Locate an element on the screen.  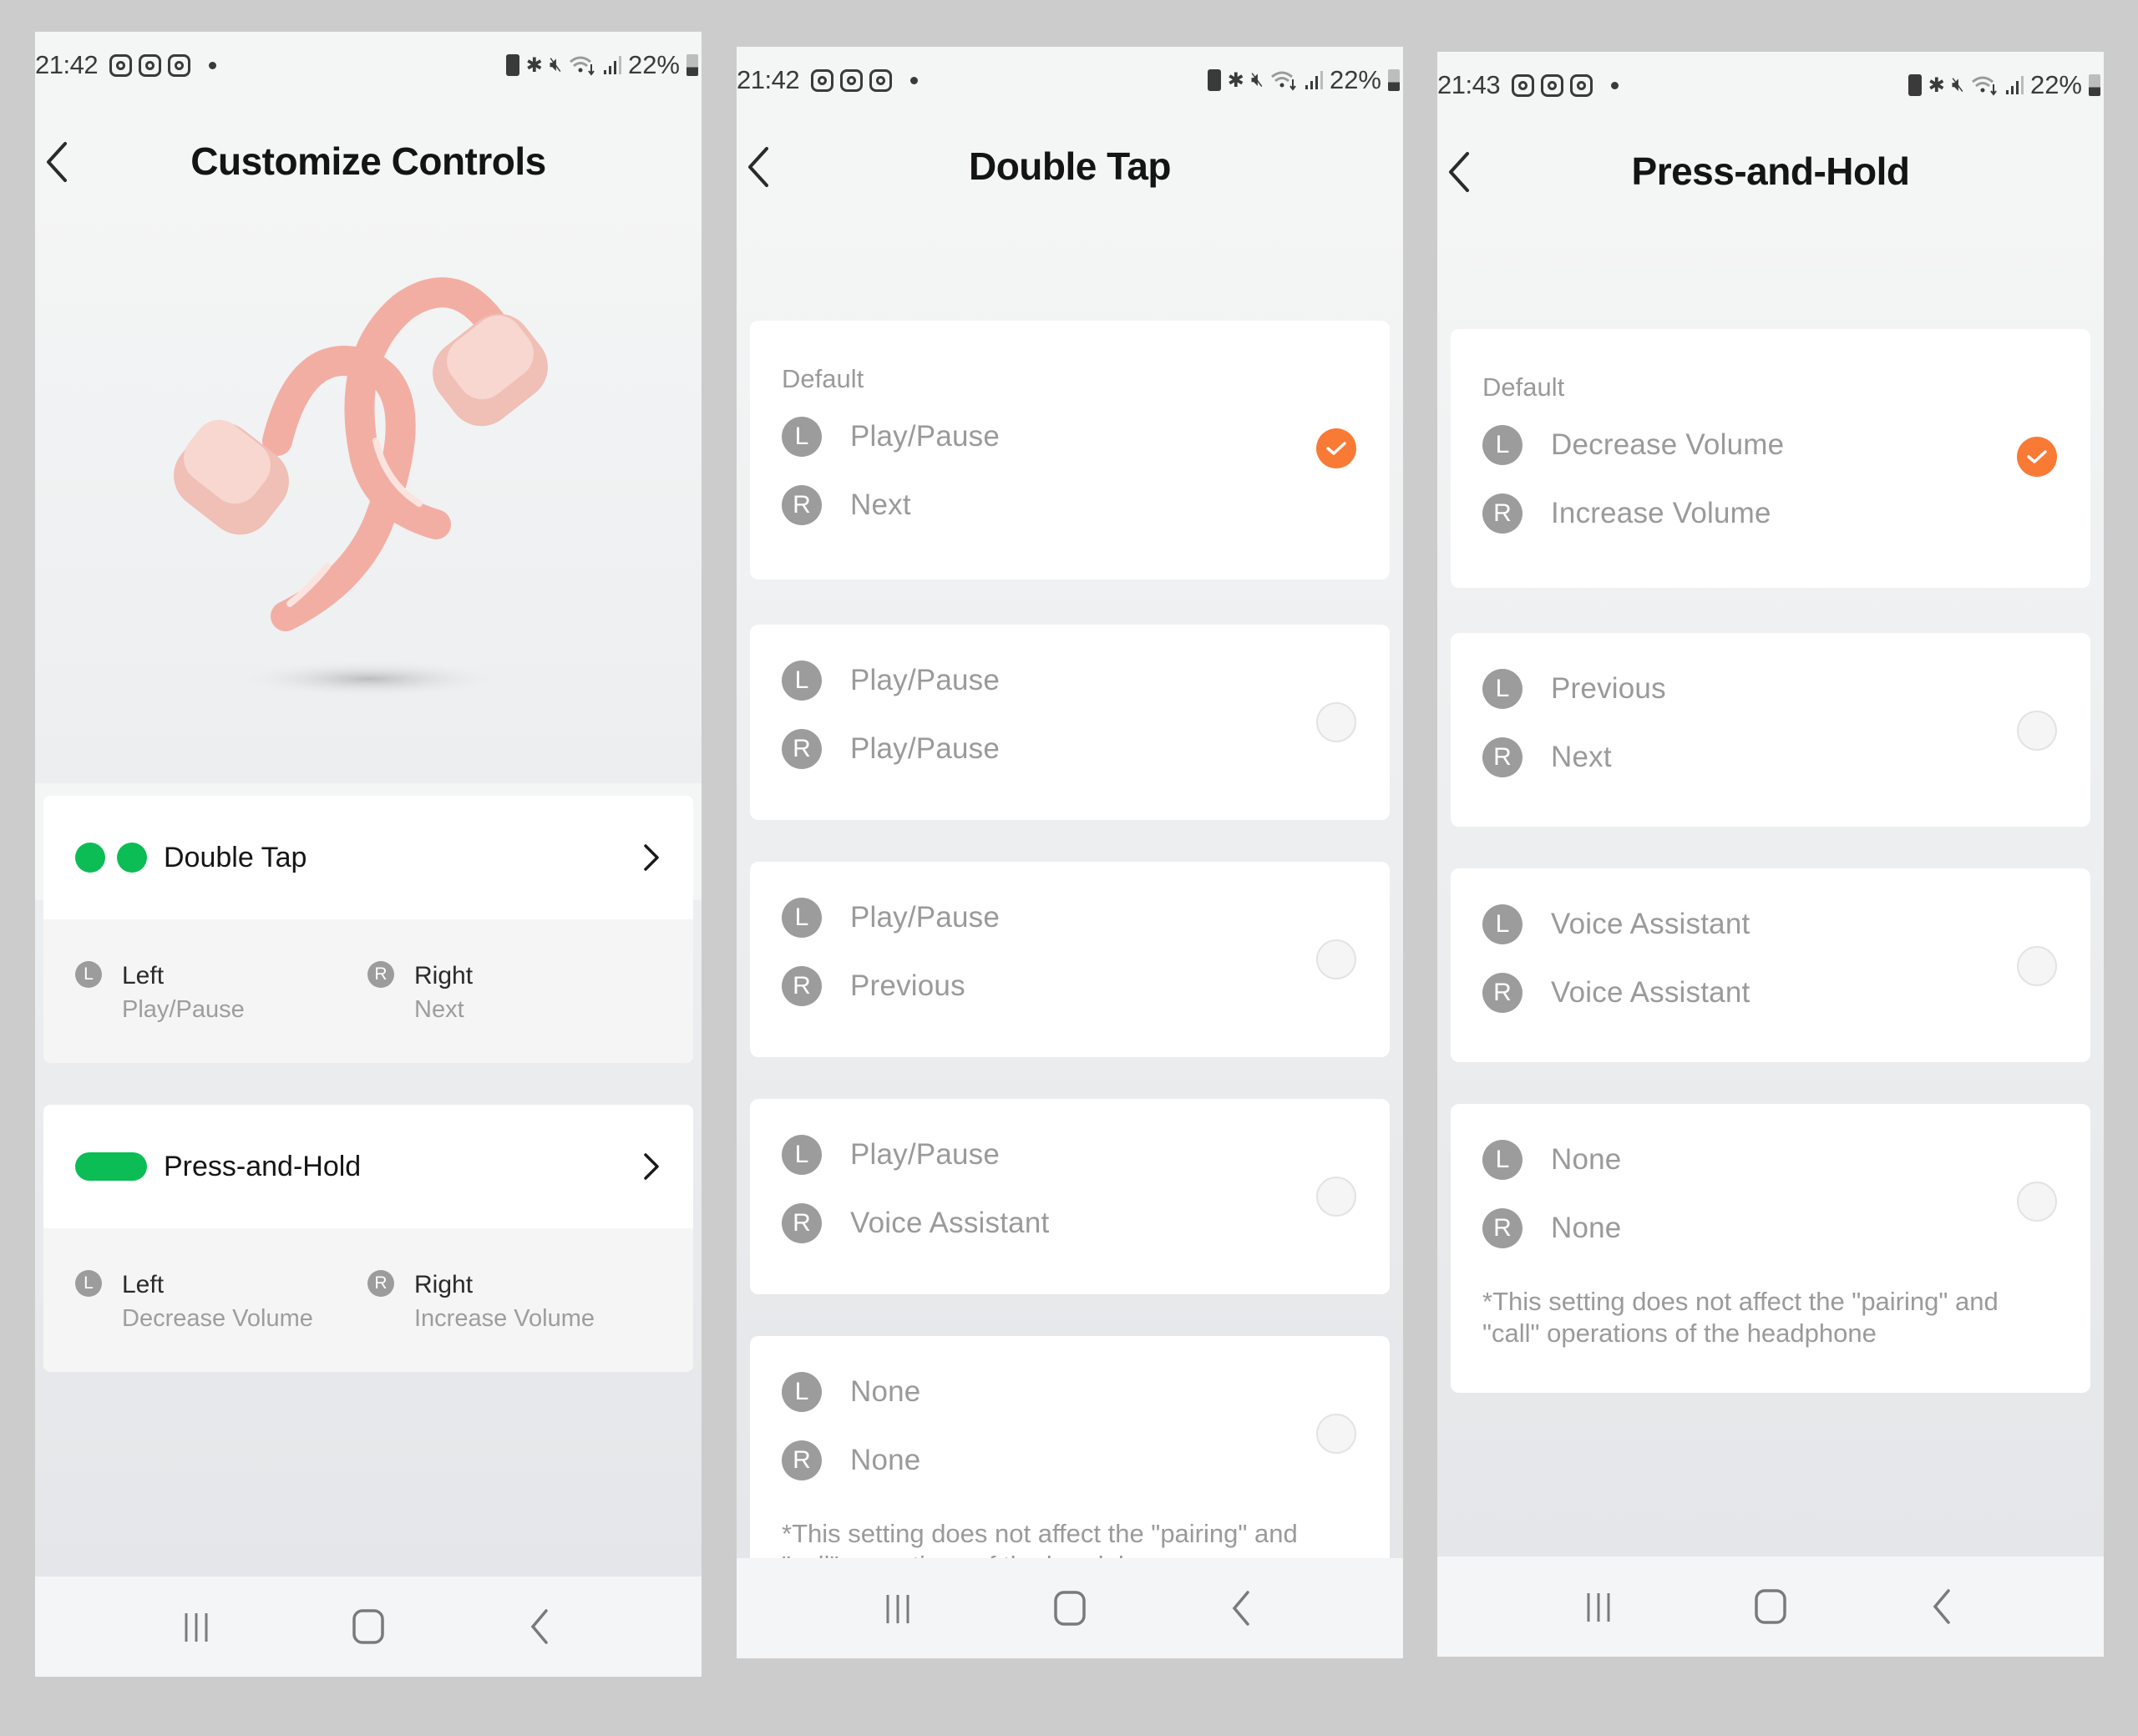
app-bar: Press-and-Hold is located at coordinates (1770, 171).